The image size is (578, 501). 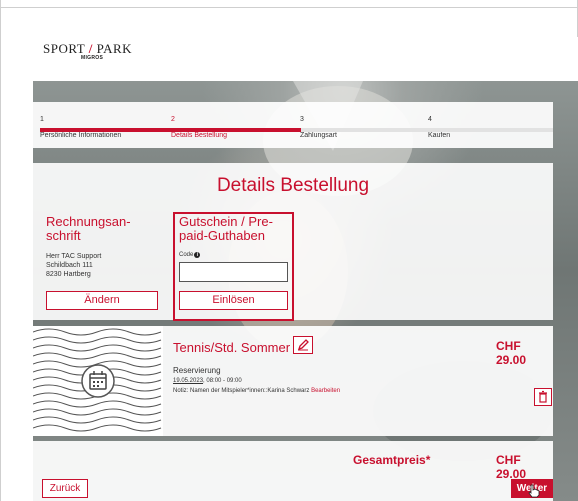 I want to click on reservation-datetime: 19.05.2023, 08:00 - 09:00, so click(x=207, y=381).